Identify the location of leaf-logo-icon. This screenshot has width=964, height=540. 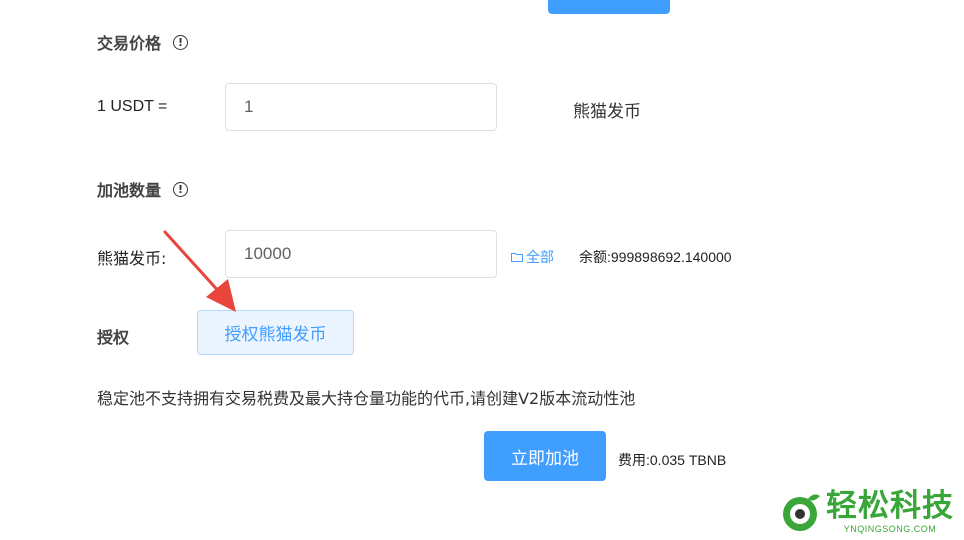
(801, 512).